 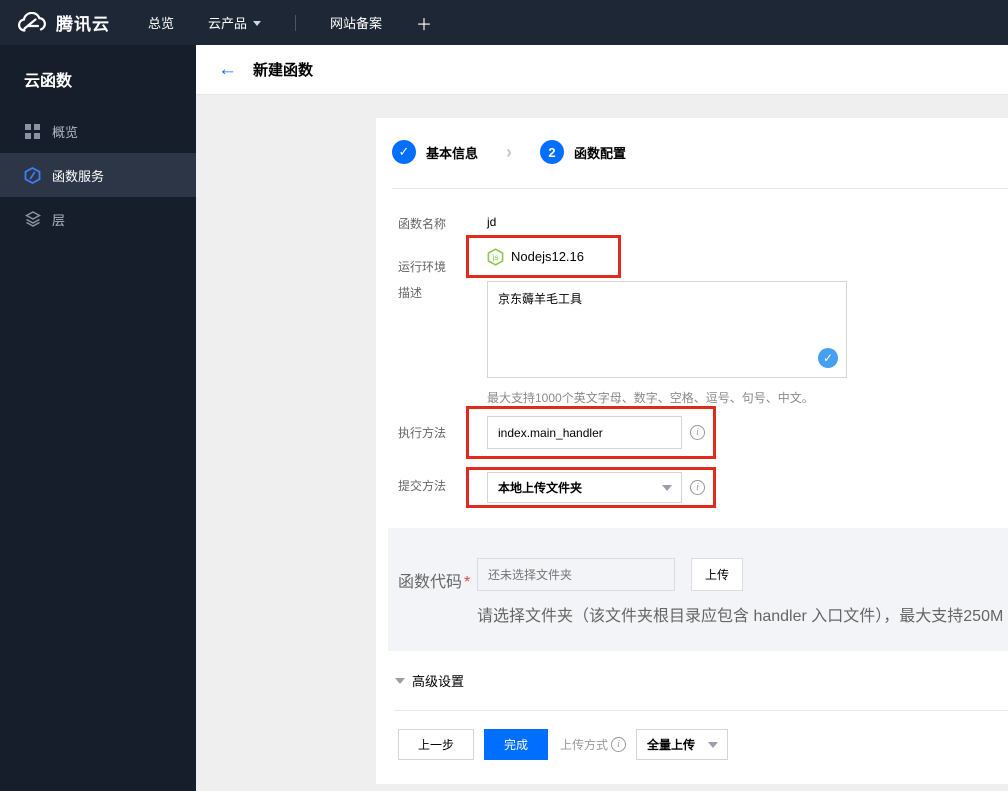 What do you see at coordinates (547, 256) in the screenshot?
I see `runtime-value: Nodejs12.16` at bounding box center [547, 256].